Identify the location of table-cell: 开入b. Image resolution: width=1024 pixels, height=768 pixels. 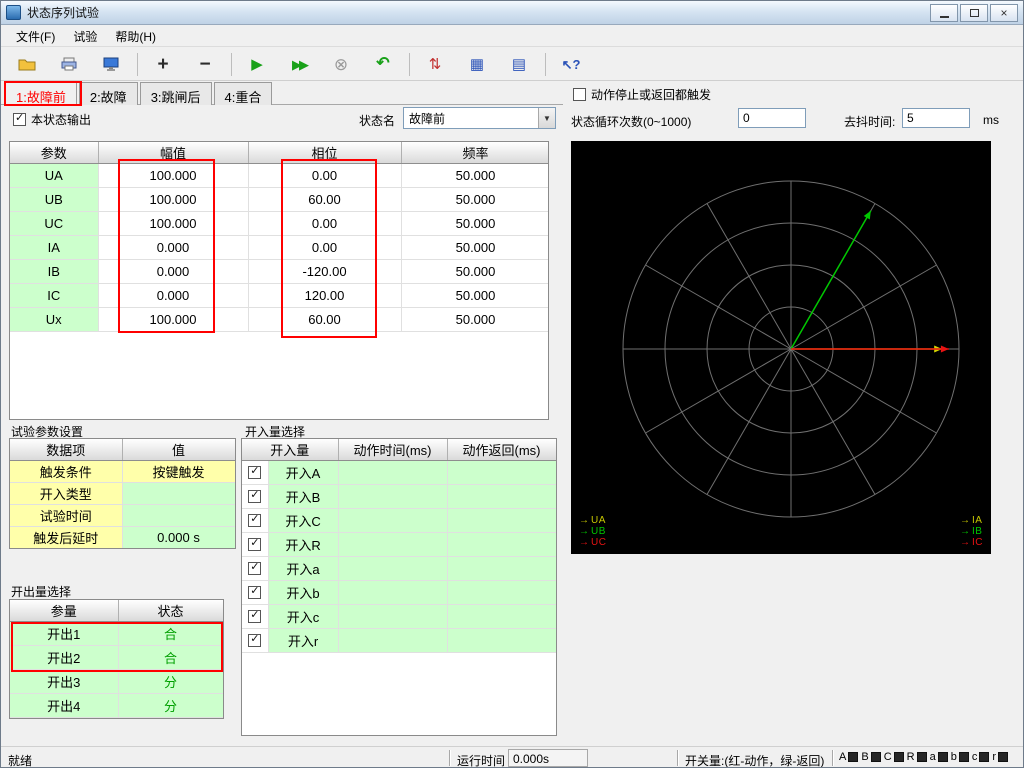
(303, 592).